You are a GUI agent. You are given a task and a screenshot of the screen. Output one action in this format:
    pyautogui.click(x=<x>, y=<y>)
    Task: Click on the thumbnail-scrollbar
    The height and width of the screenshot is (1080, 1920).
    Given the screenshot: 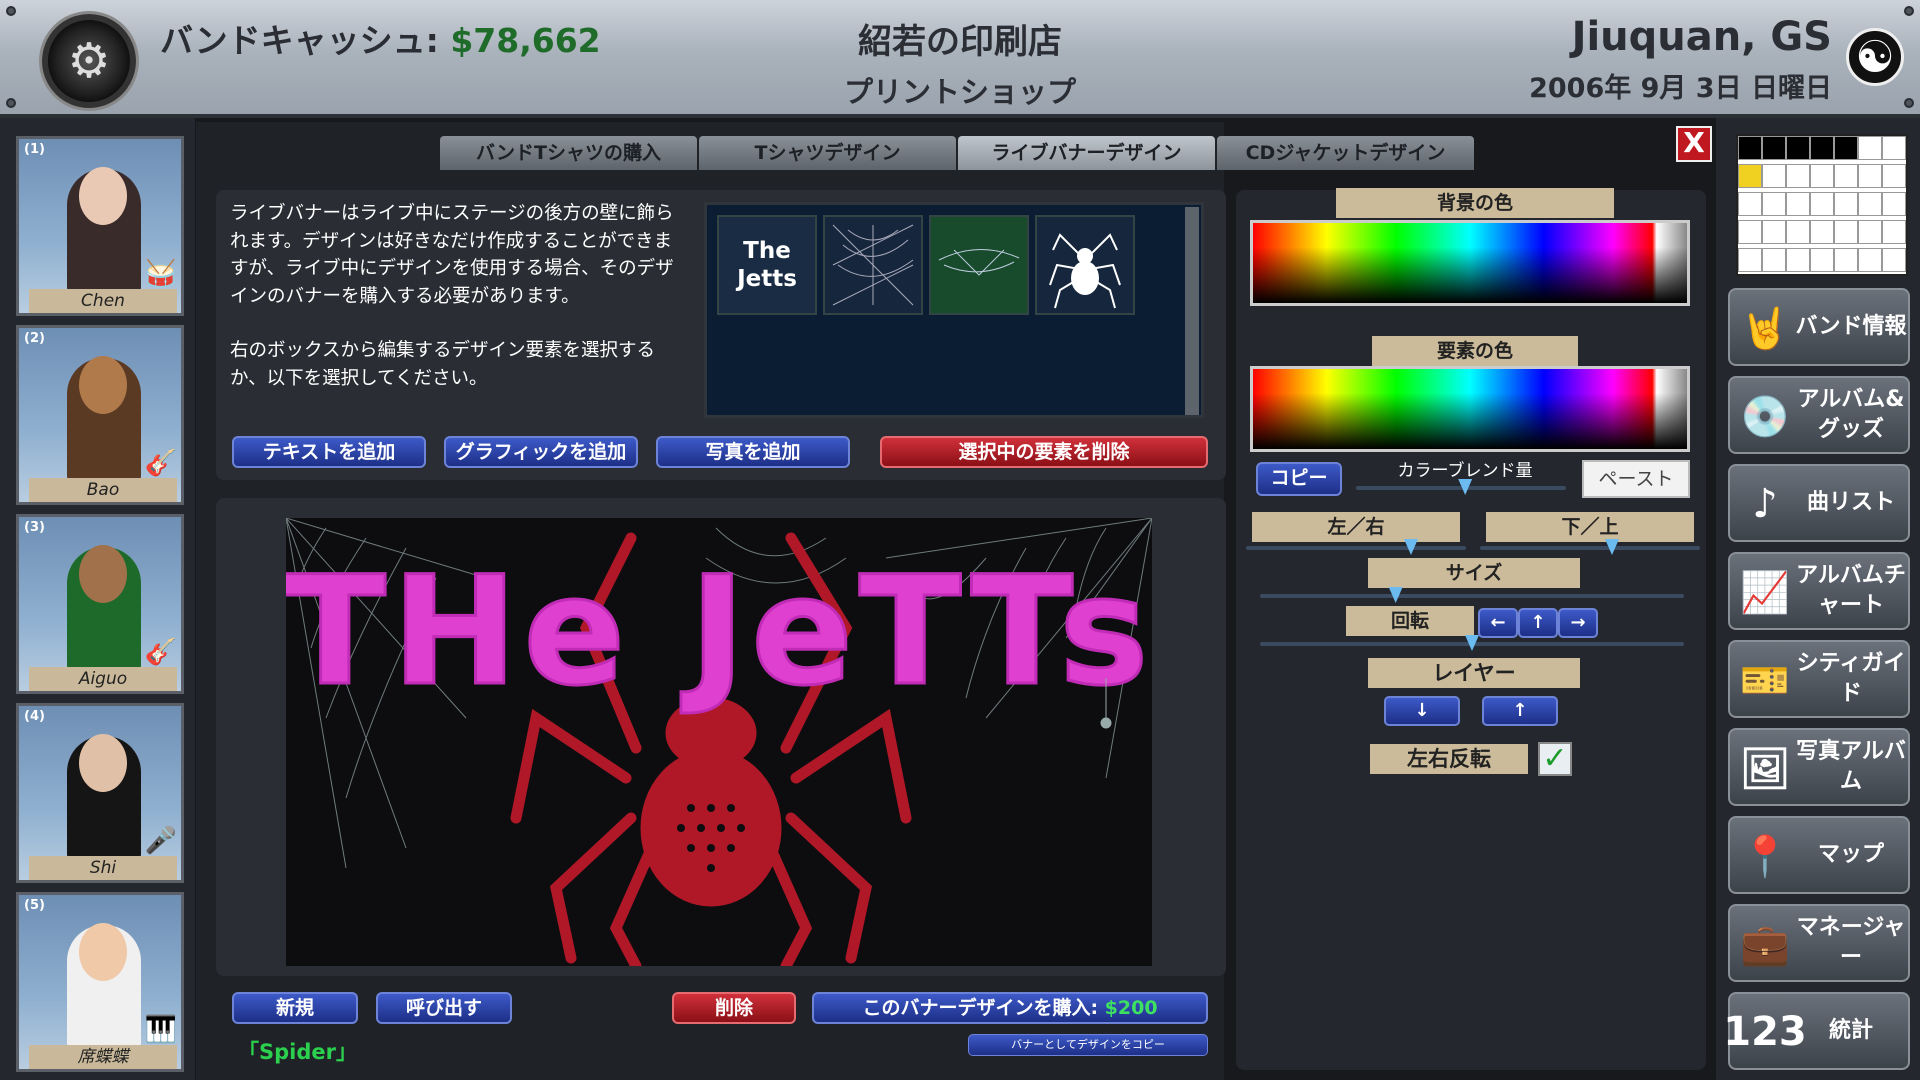 What is the action you would take?
    pyautogui.click(x=1192, y=311)
    